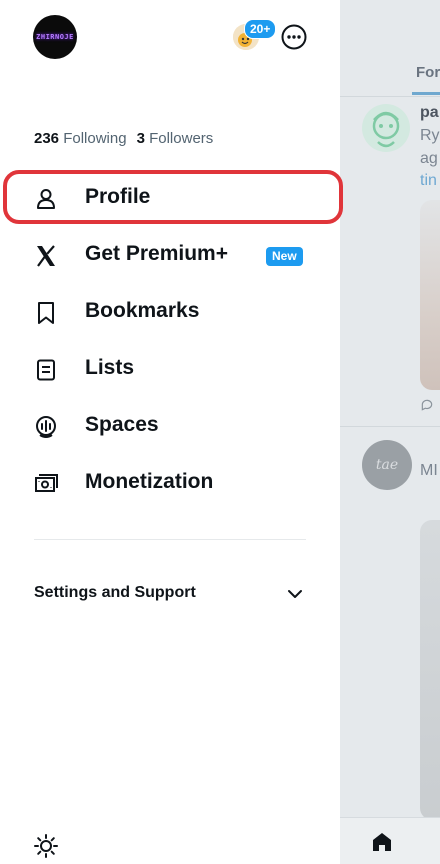 The image size is (440, 864). Describe the element at coordinates (142, 310) in the screenshot. I see `menu-item-label: Bookmarks` at that location.